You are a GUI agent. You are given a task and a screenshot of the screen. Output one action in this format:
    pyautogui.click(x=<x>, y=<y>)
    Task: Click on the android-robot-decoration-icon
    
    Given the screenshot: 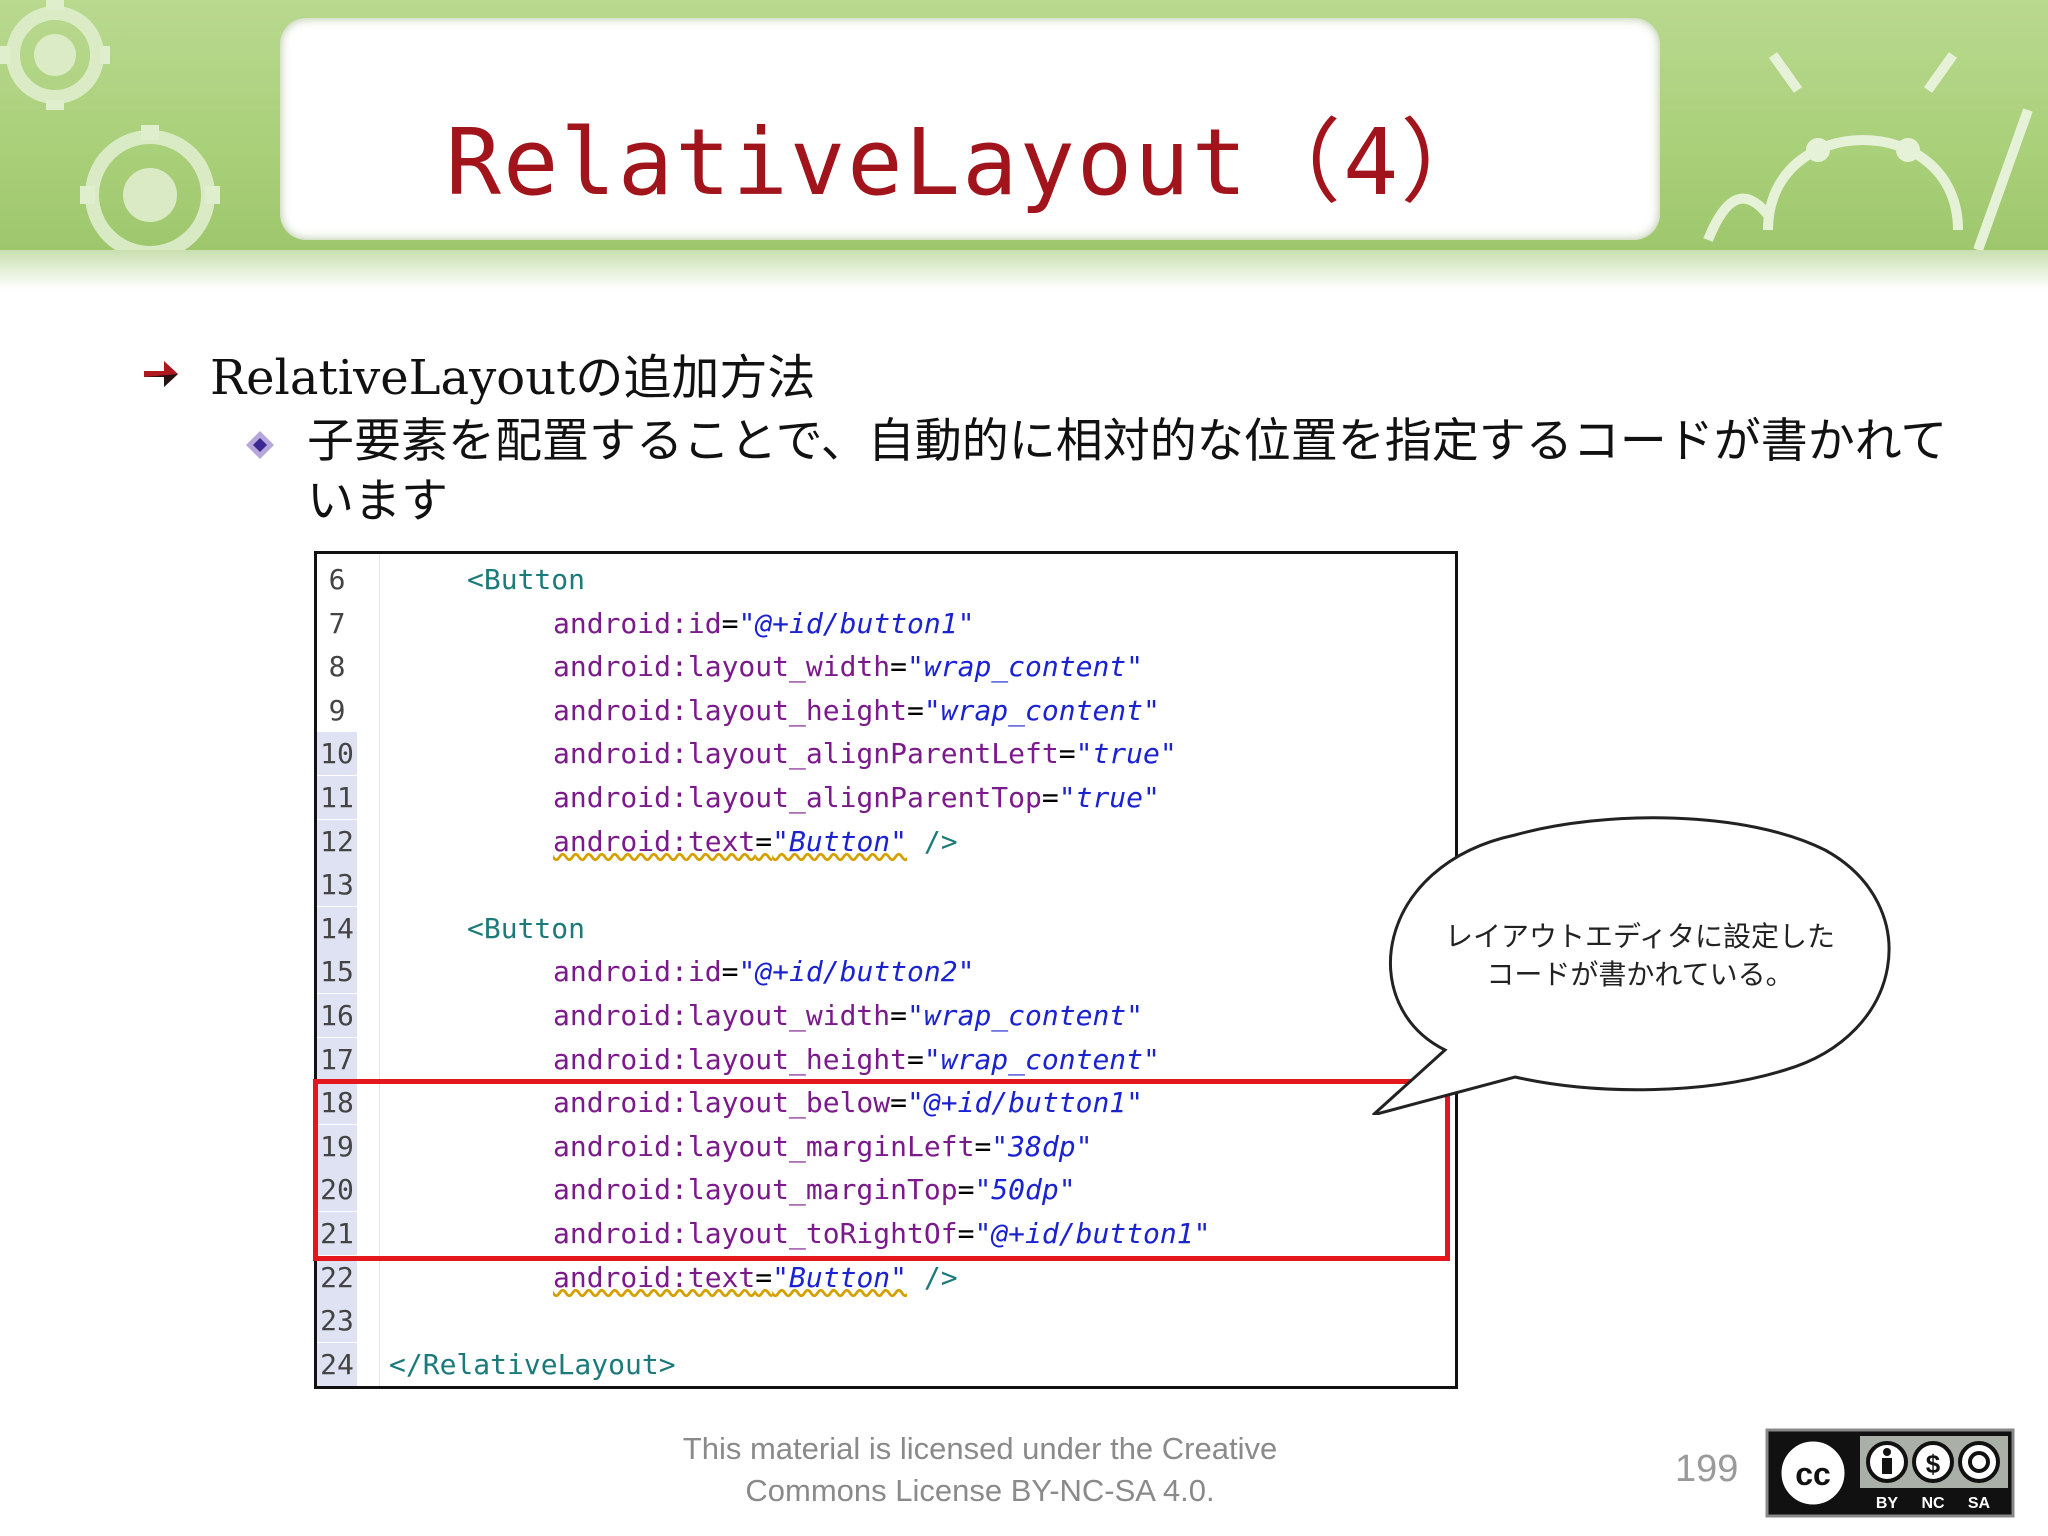 What is the action you would take?
    pyautogui.click(x=1868, y=152)
    